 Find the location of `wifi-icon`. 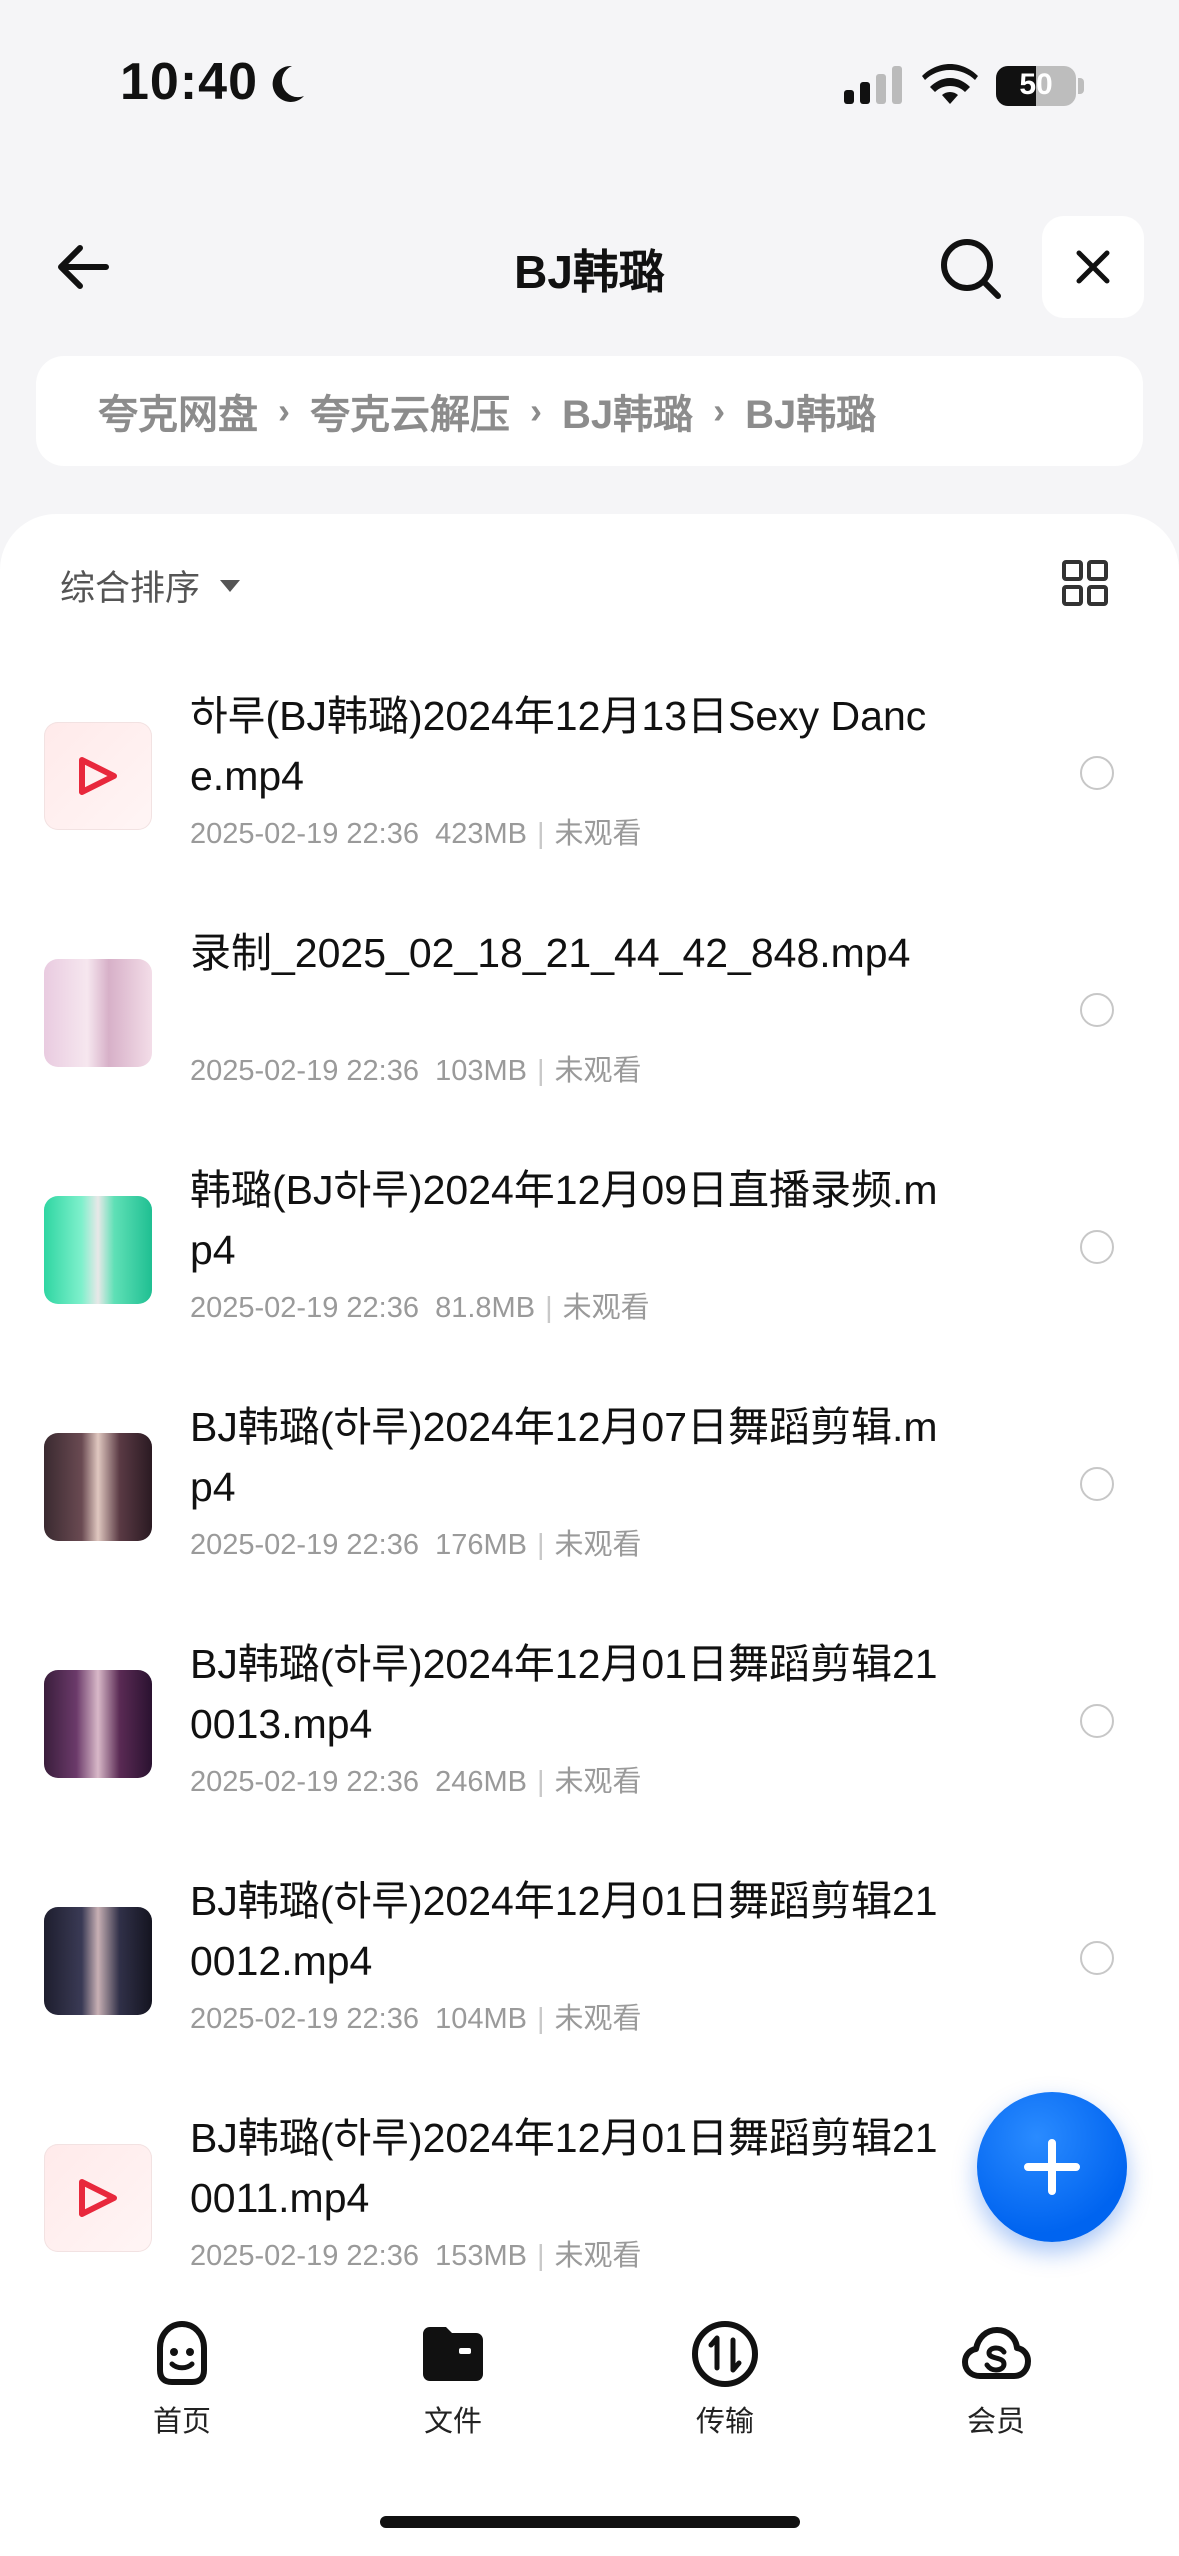

wifi-icon is located at coordinates (950, 84).